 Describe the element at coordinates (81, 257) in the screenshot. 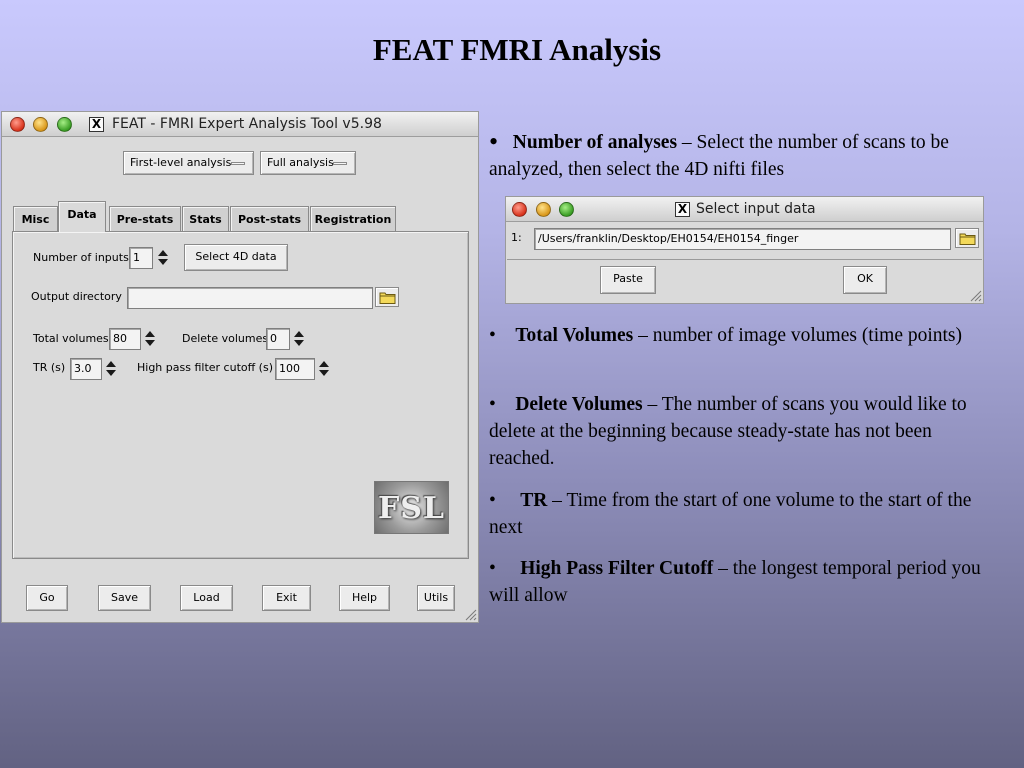

I see `number-of-inputs-label: Number of inputs` at that location.